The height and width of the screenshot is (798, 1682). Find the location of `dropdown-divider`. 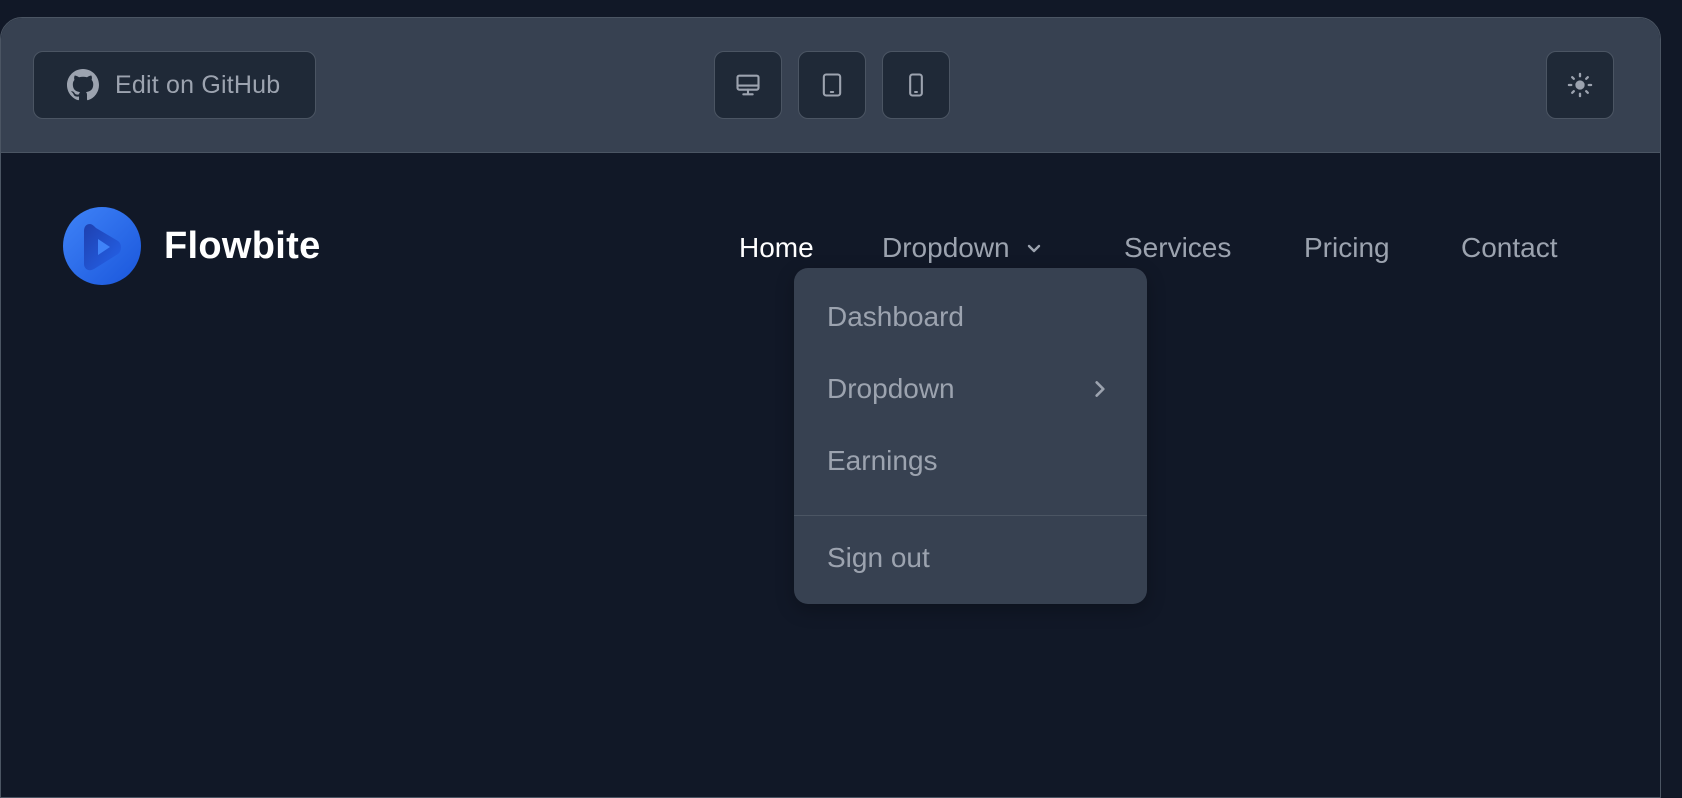

dropdown-divider is located at coordinates (970, 515).